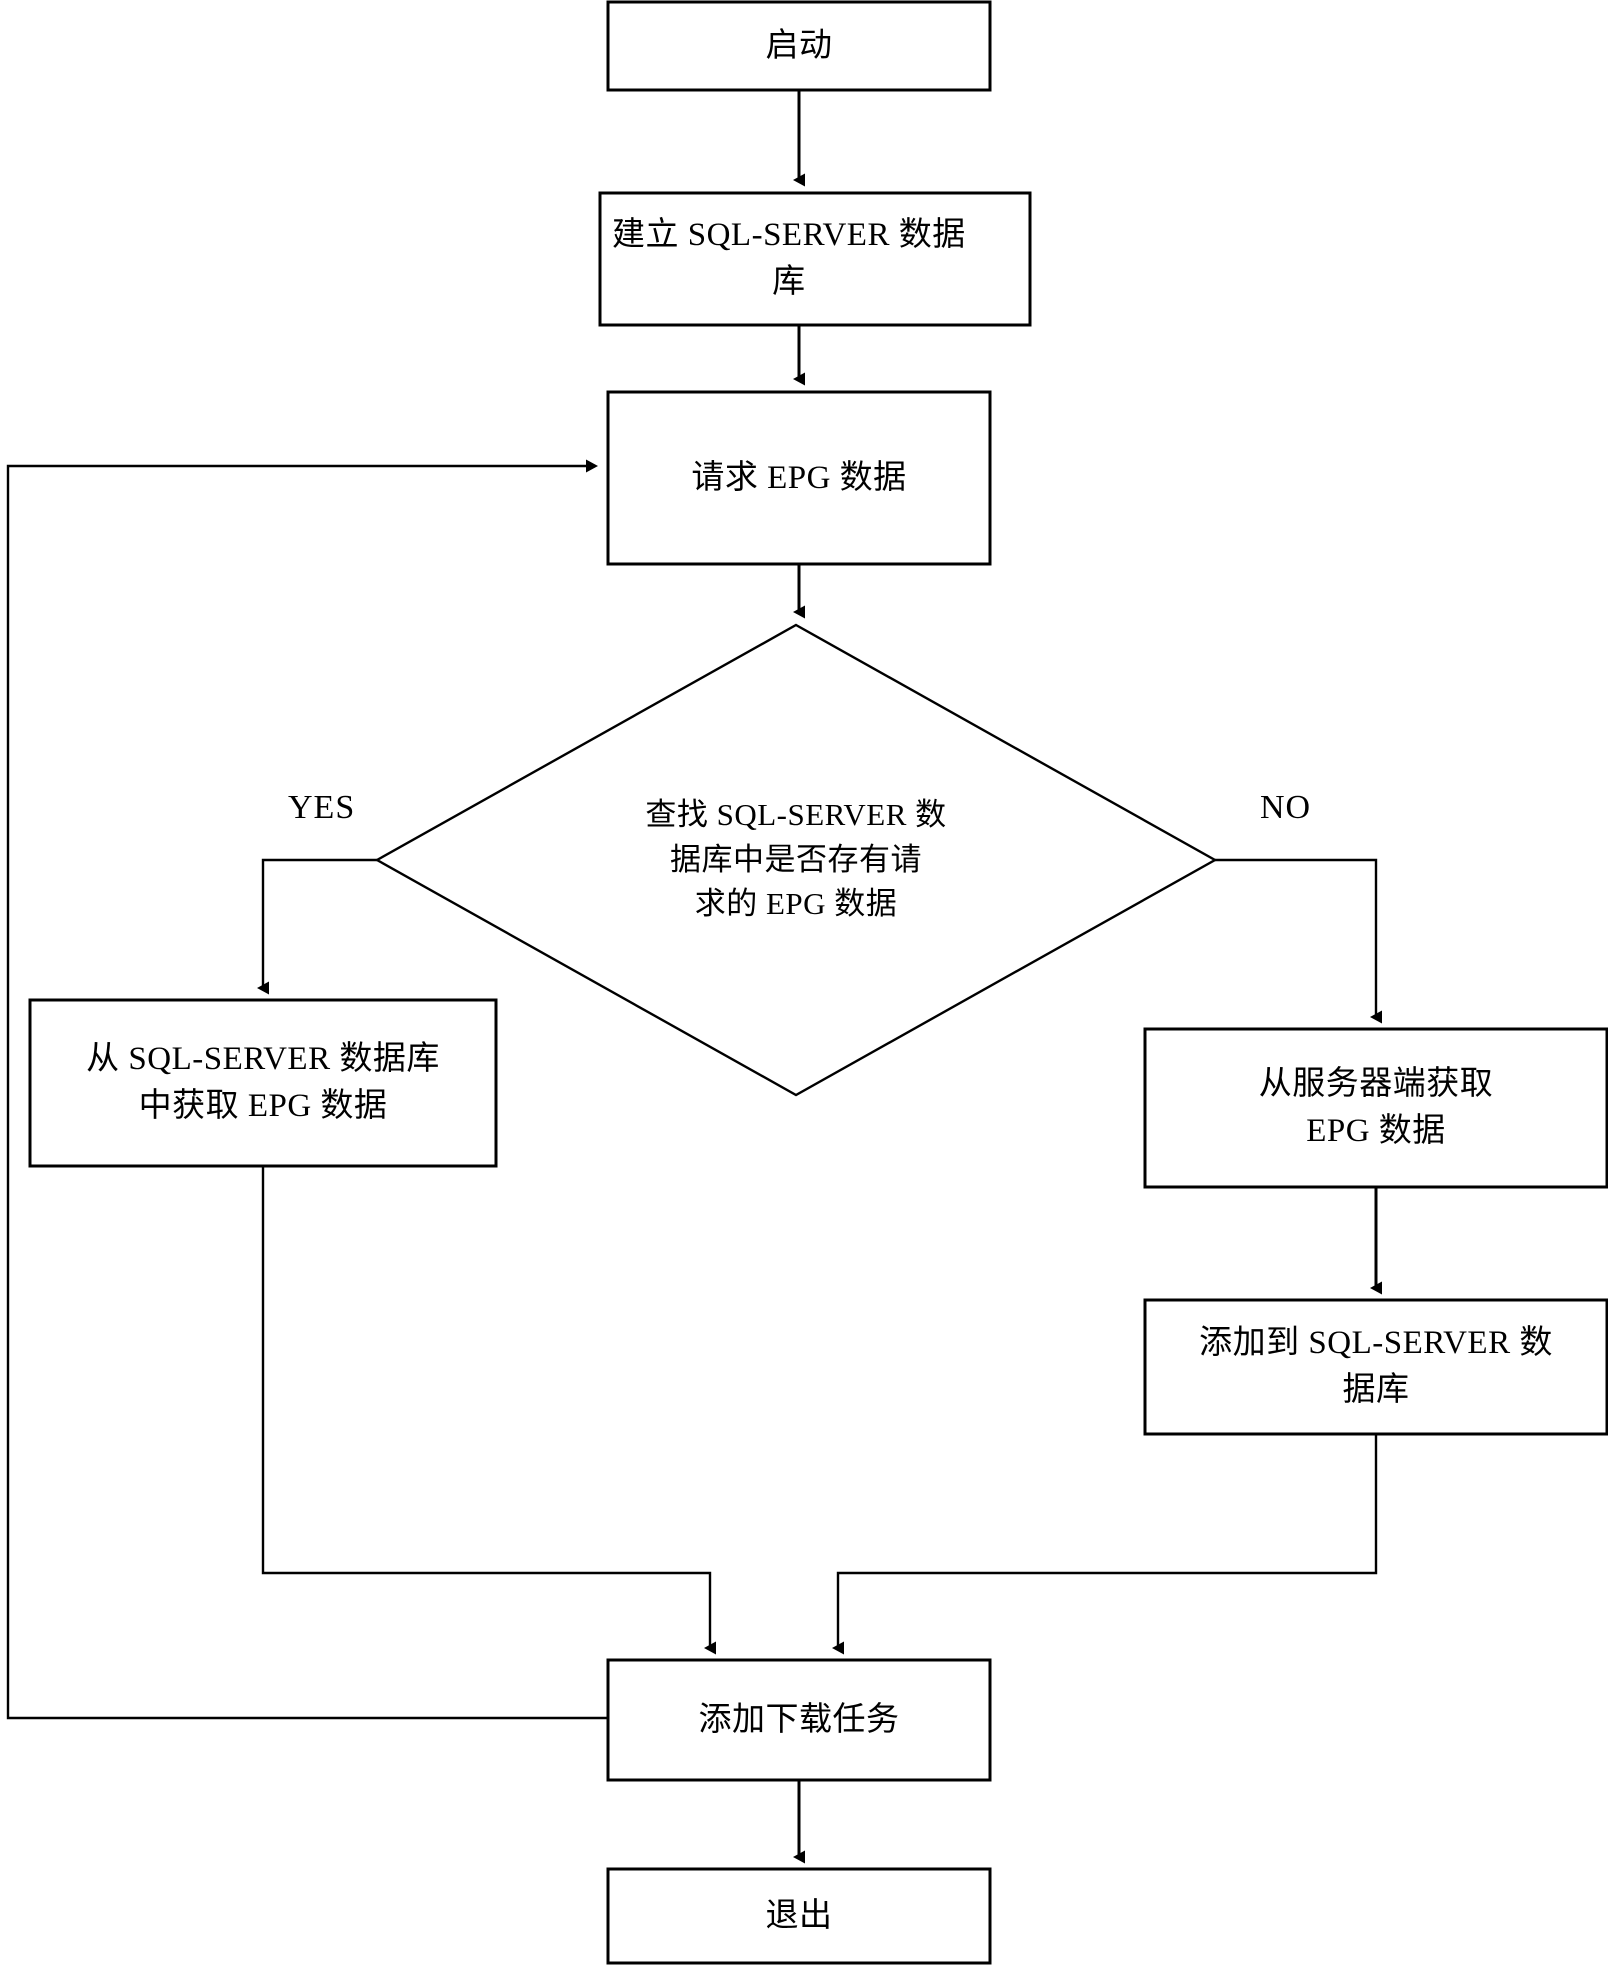 Image resolution: width=1608 pixels, height=1965 pixels. Describe the element at coordinates (799, 46) in the screenshot. I see `node-start-shape` at that location.